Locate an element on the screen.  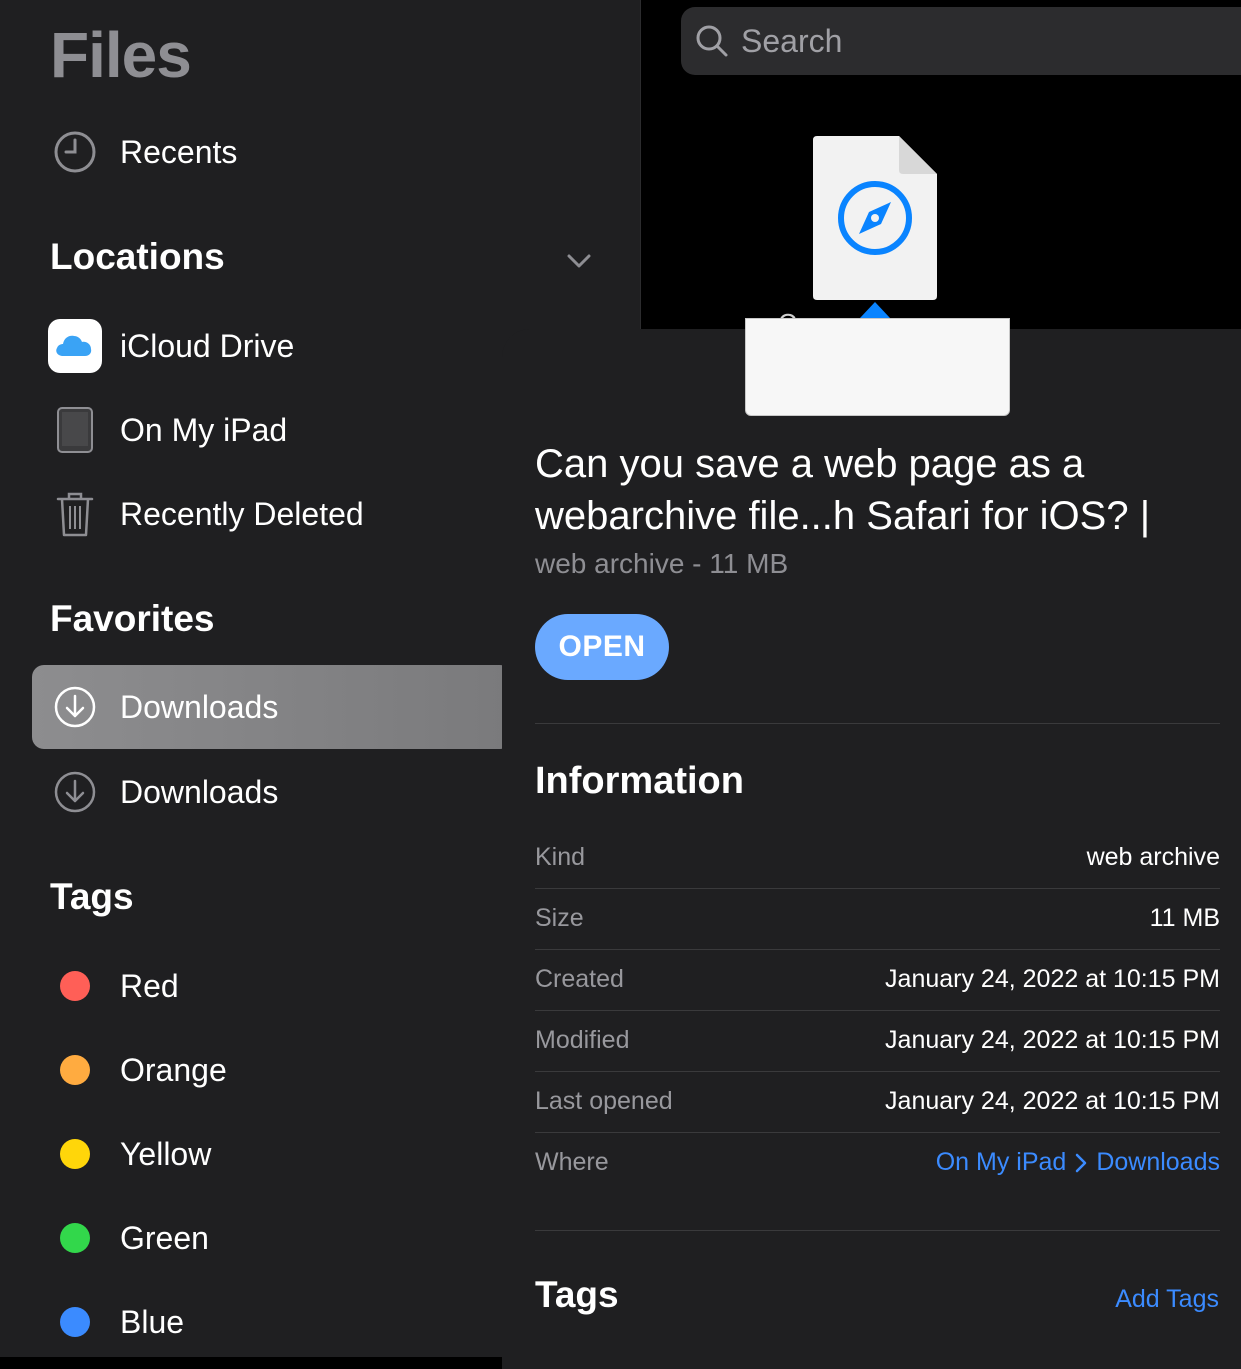
info-key: Last opened is located at coordinates (604, 1101).